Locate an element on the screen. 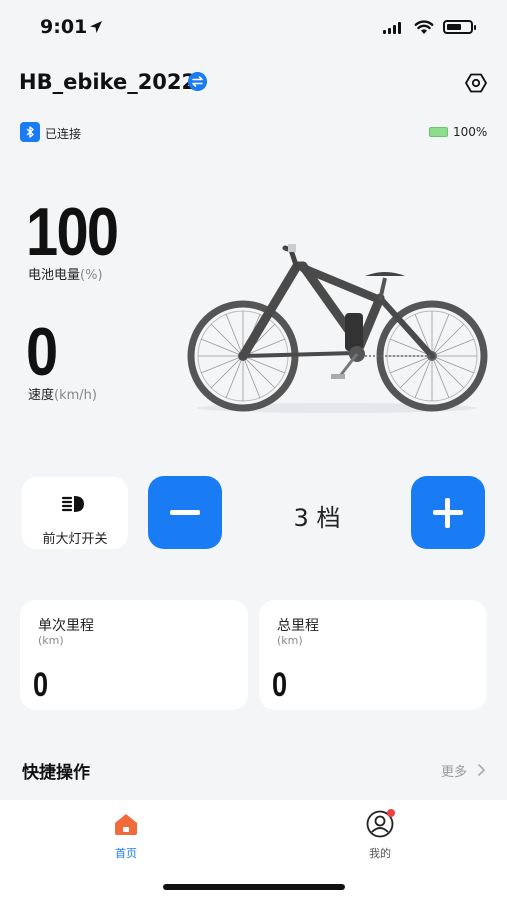 Image resolution: width=507 pixels, height=900 pixels. notification-dot is located at coordinates (391, 813).